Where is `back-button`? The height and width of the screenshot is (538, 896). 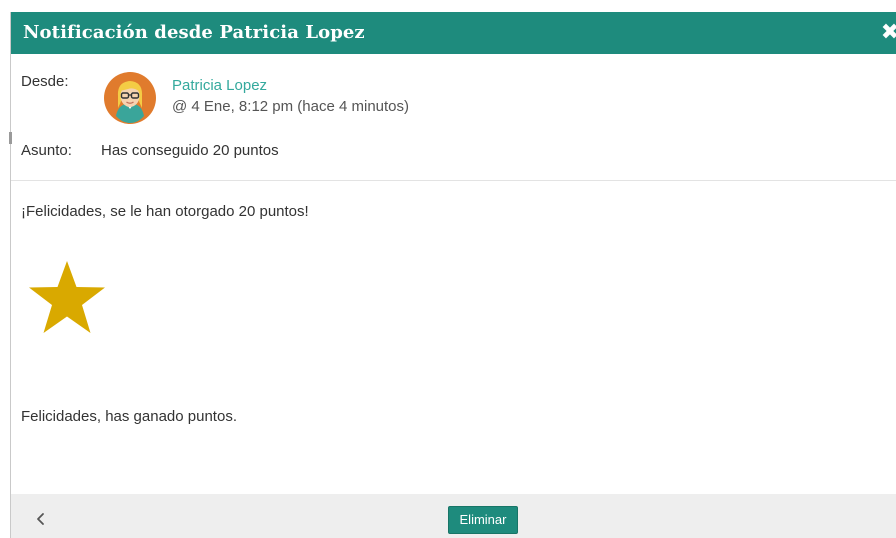 back-button is located at coordinates (41, 519).